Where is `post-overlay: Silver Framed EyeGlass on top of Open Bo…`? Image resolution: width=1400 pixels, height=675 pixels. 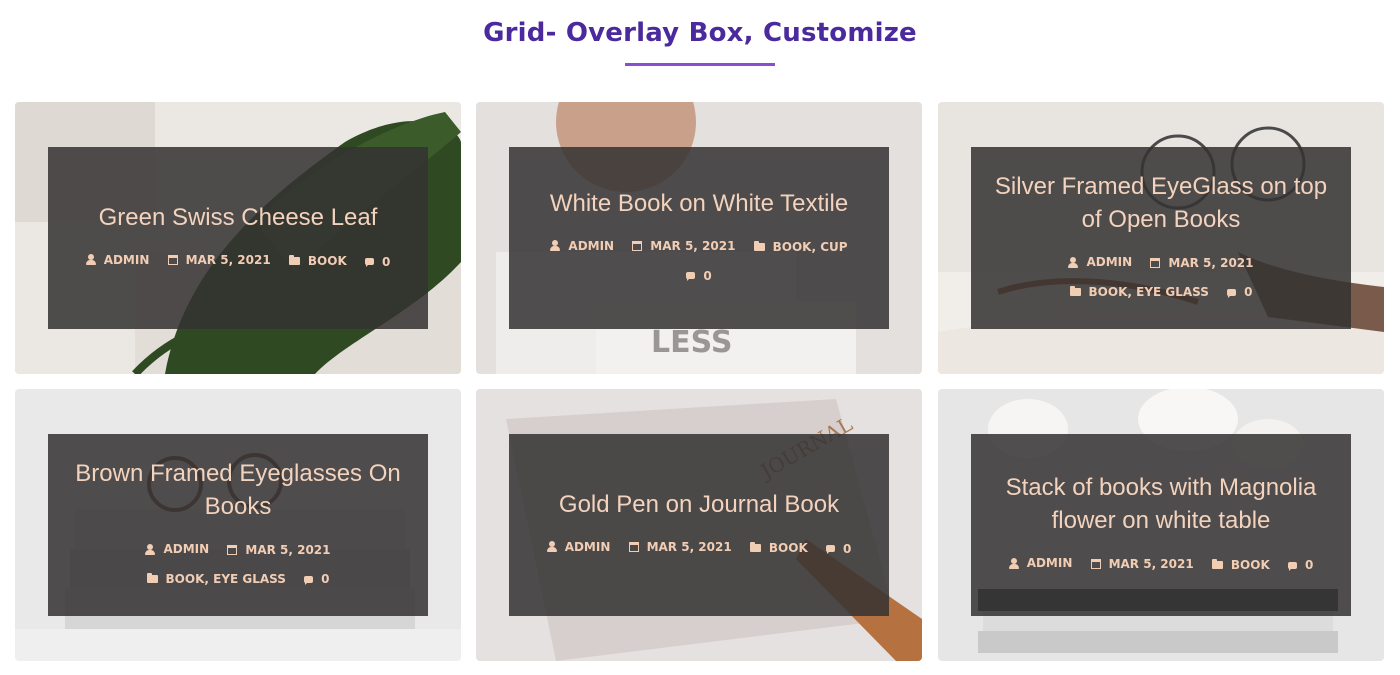 post-overlay: Silver Framed EyeGlass on top of Open Bo… is located at coordinates (1161, 238).